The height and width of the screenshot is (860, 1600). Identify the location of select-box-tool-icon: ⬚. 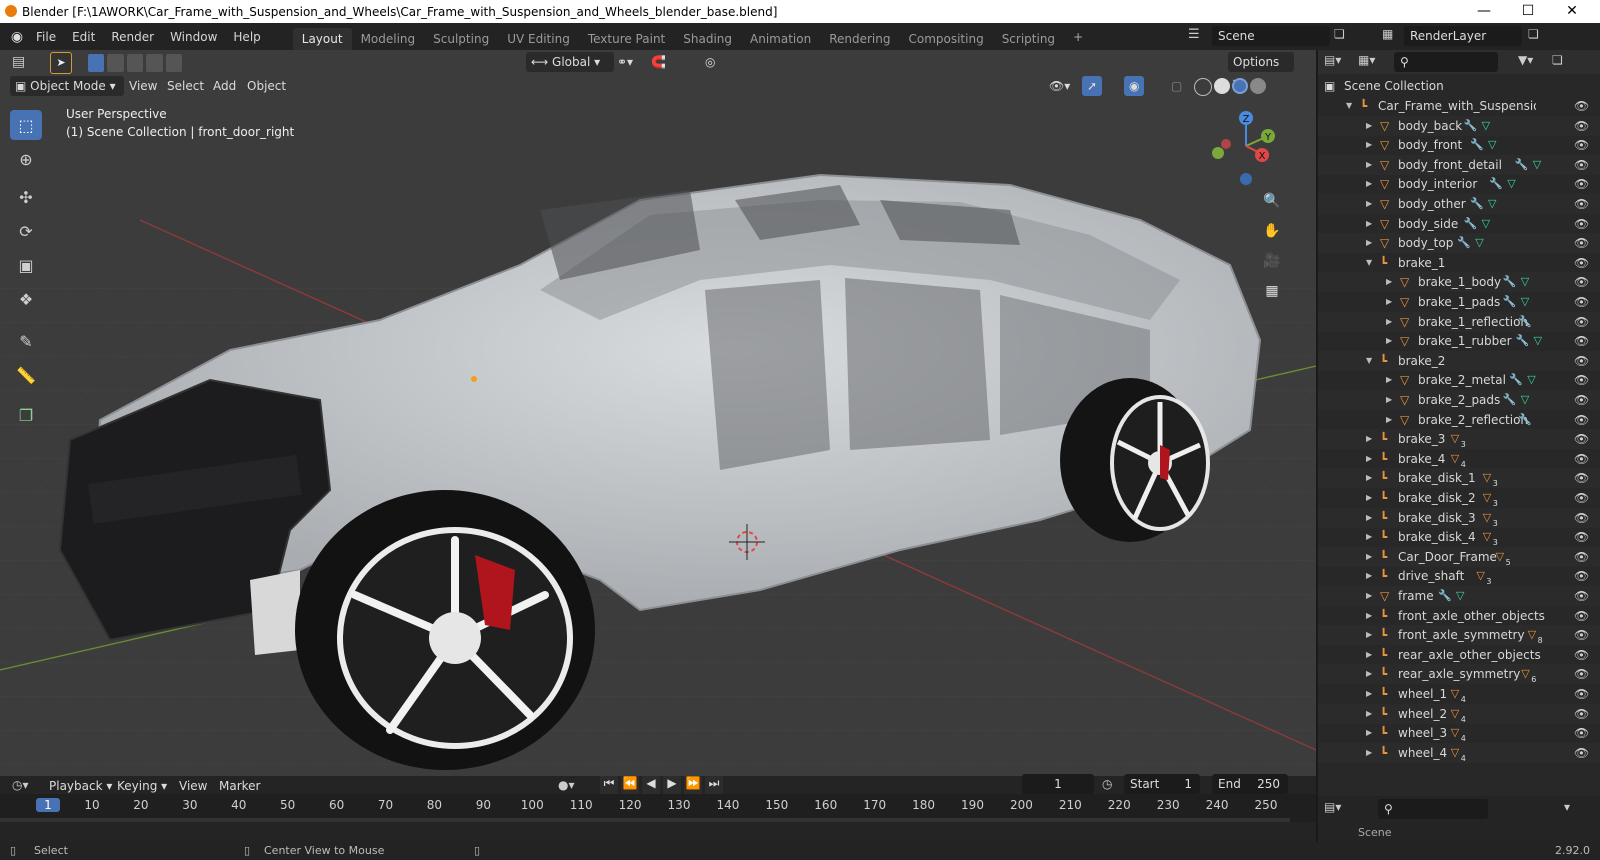
(26, 125).